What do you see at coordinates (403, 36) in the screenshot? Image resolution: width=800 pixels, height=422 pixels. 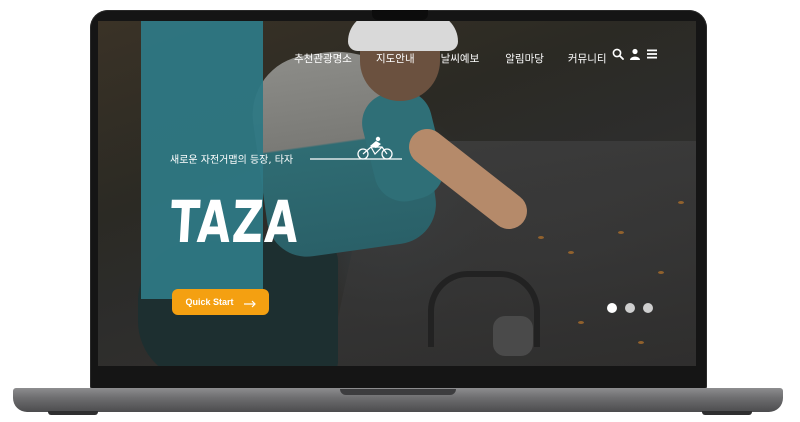 I see `rider-helmet` at bounding box center [403, 36].